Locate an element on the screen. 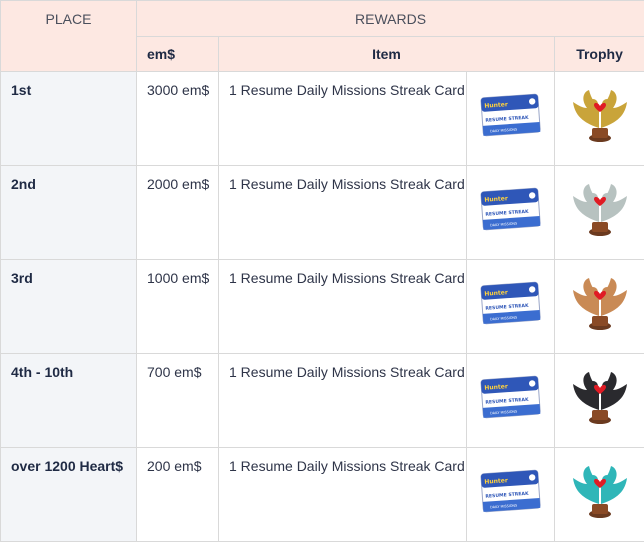 This screenshot has height=542, width=644. header-row-top: PLACE REWARDS is located at coordinates (322, 19).